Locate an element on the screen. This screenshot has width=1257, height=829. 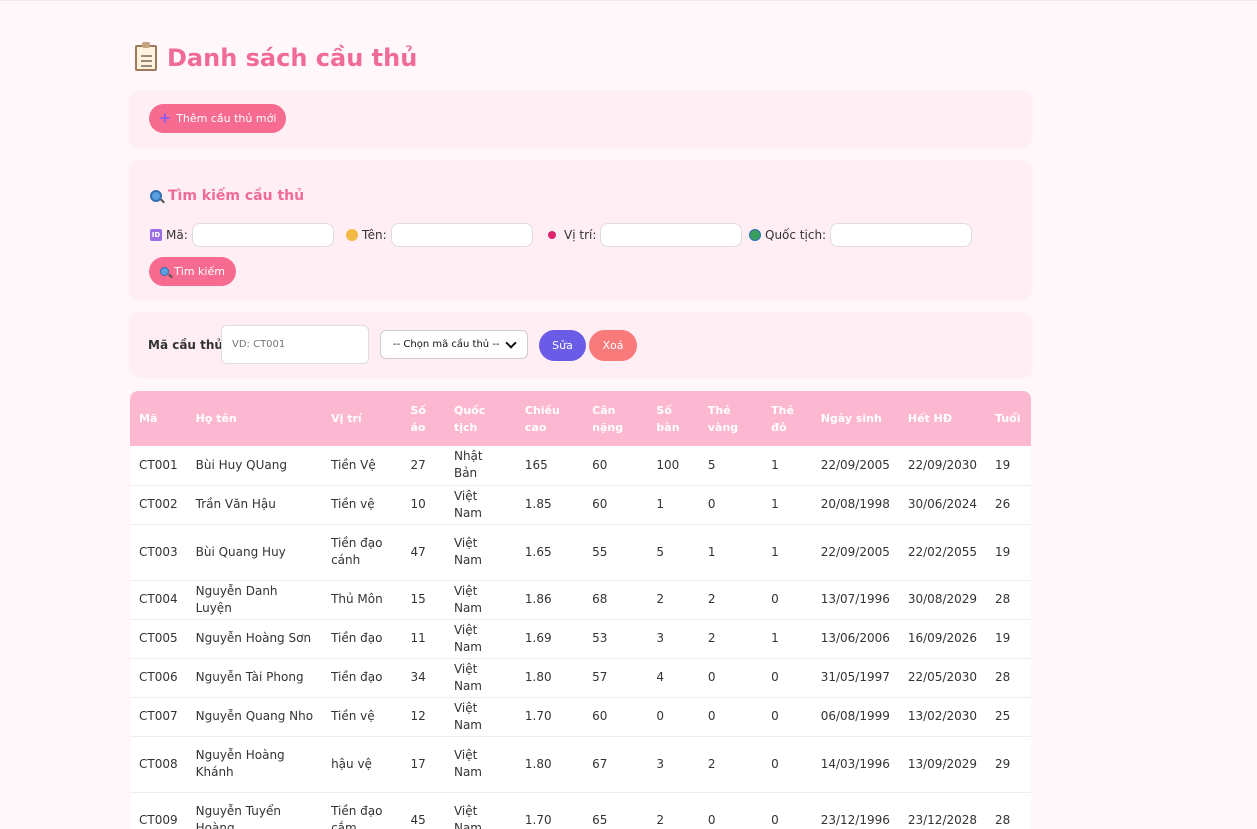
cell-ngay-sinh: 13/06/2006 is located at coordinates (855, 639).